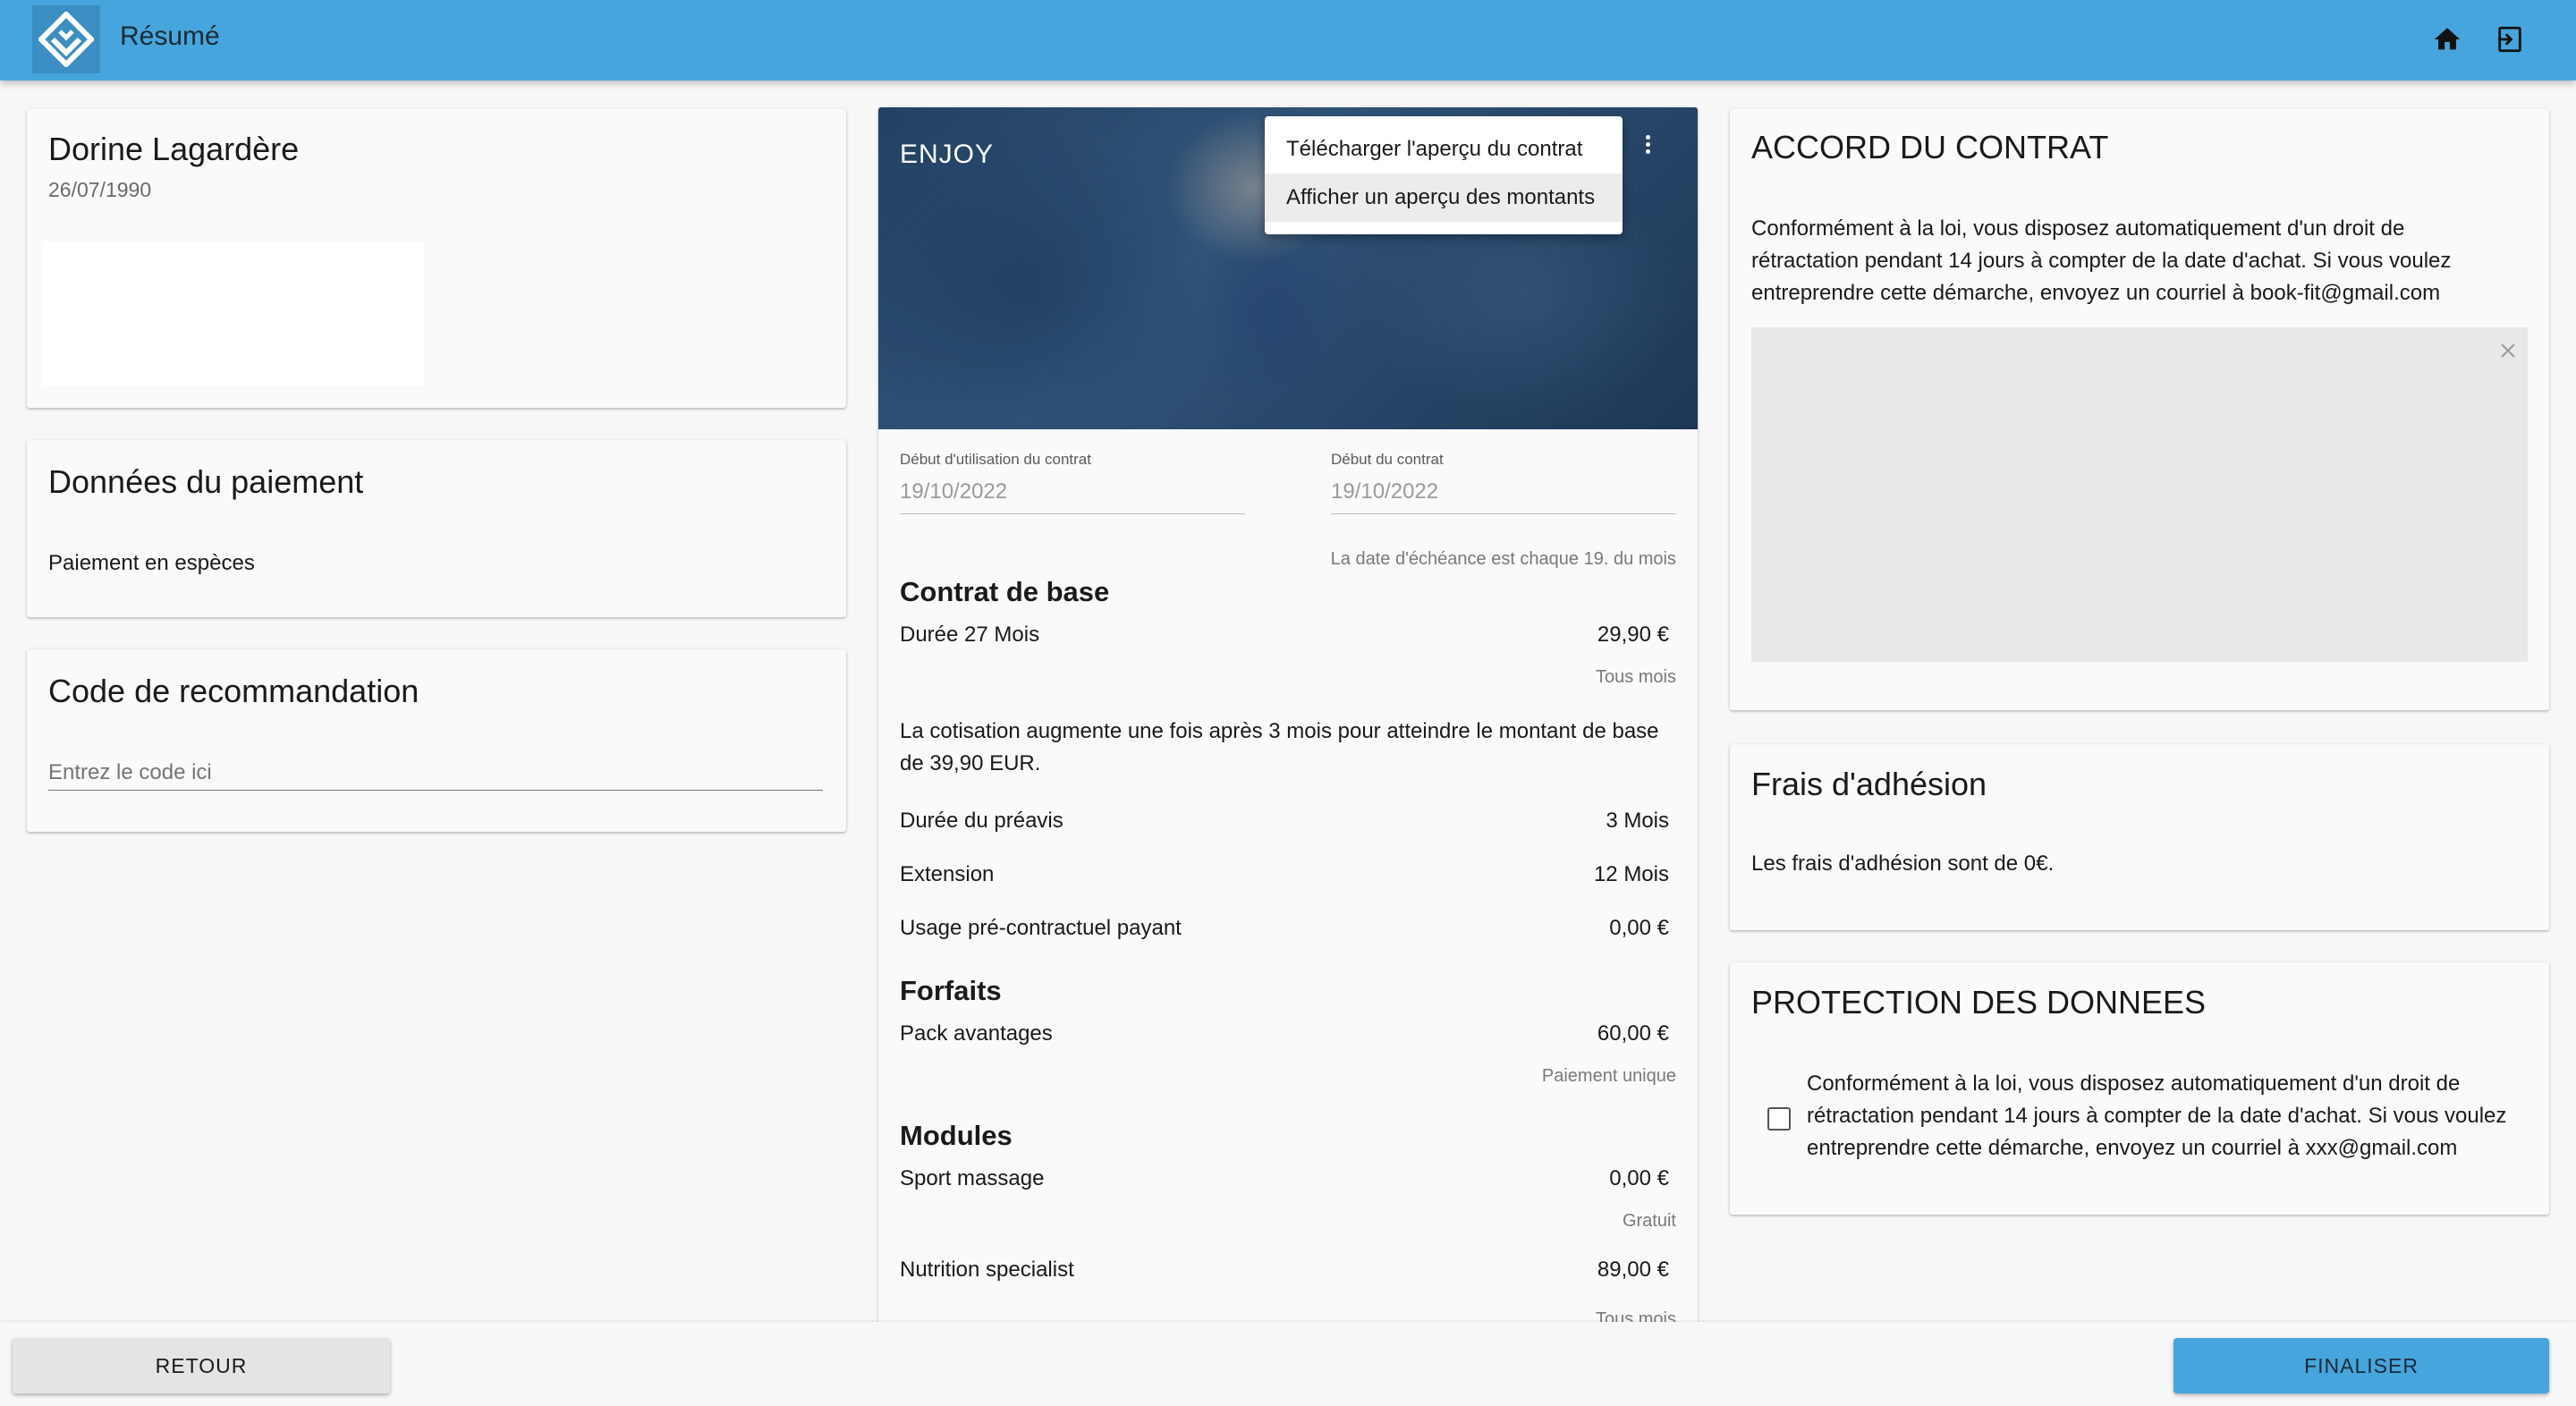  Describe the element at coordinates (981, 821) in the screenshot. I see `notice-period-label: Durée du préavis` at that location.